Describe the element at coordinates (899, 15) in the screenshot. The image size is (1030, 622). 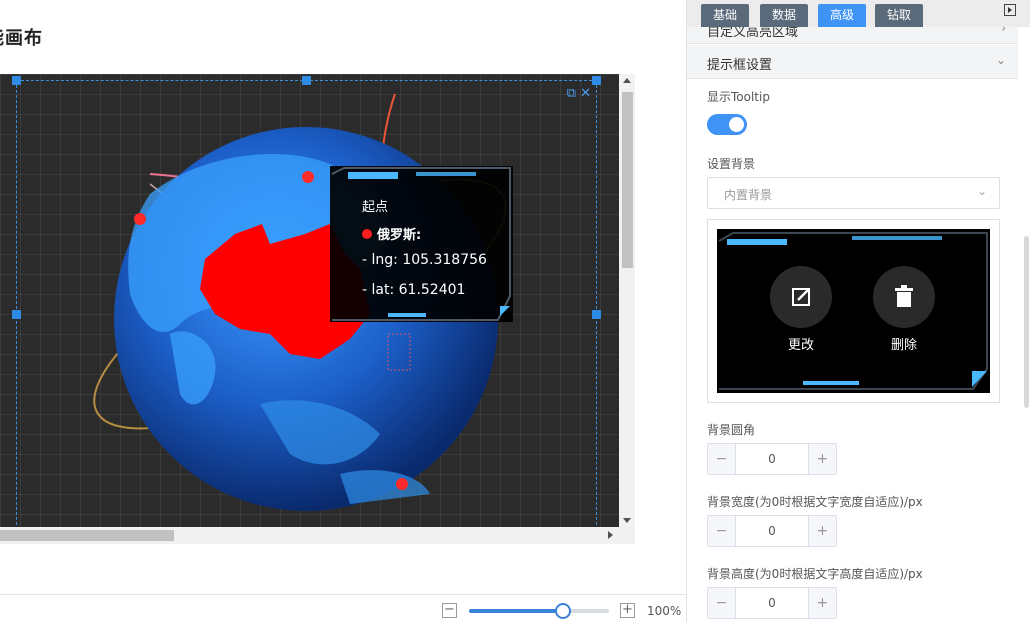
I see `tab-drill: 钻取` at that location.